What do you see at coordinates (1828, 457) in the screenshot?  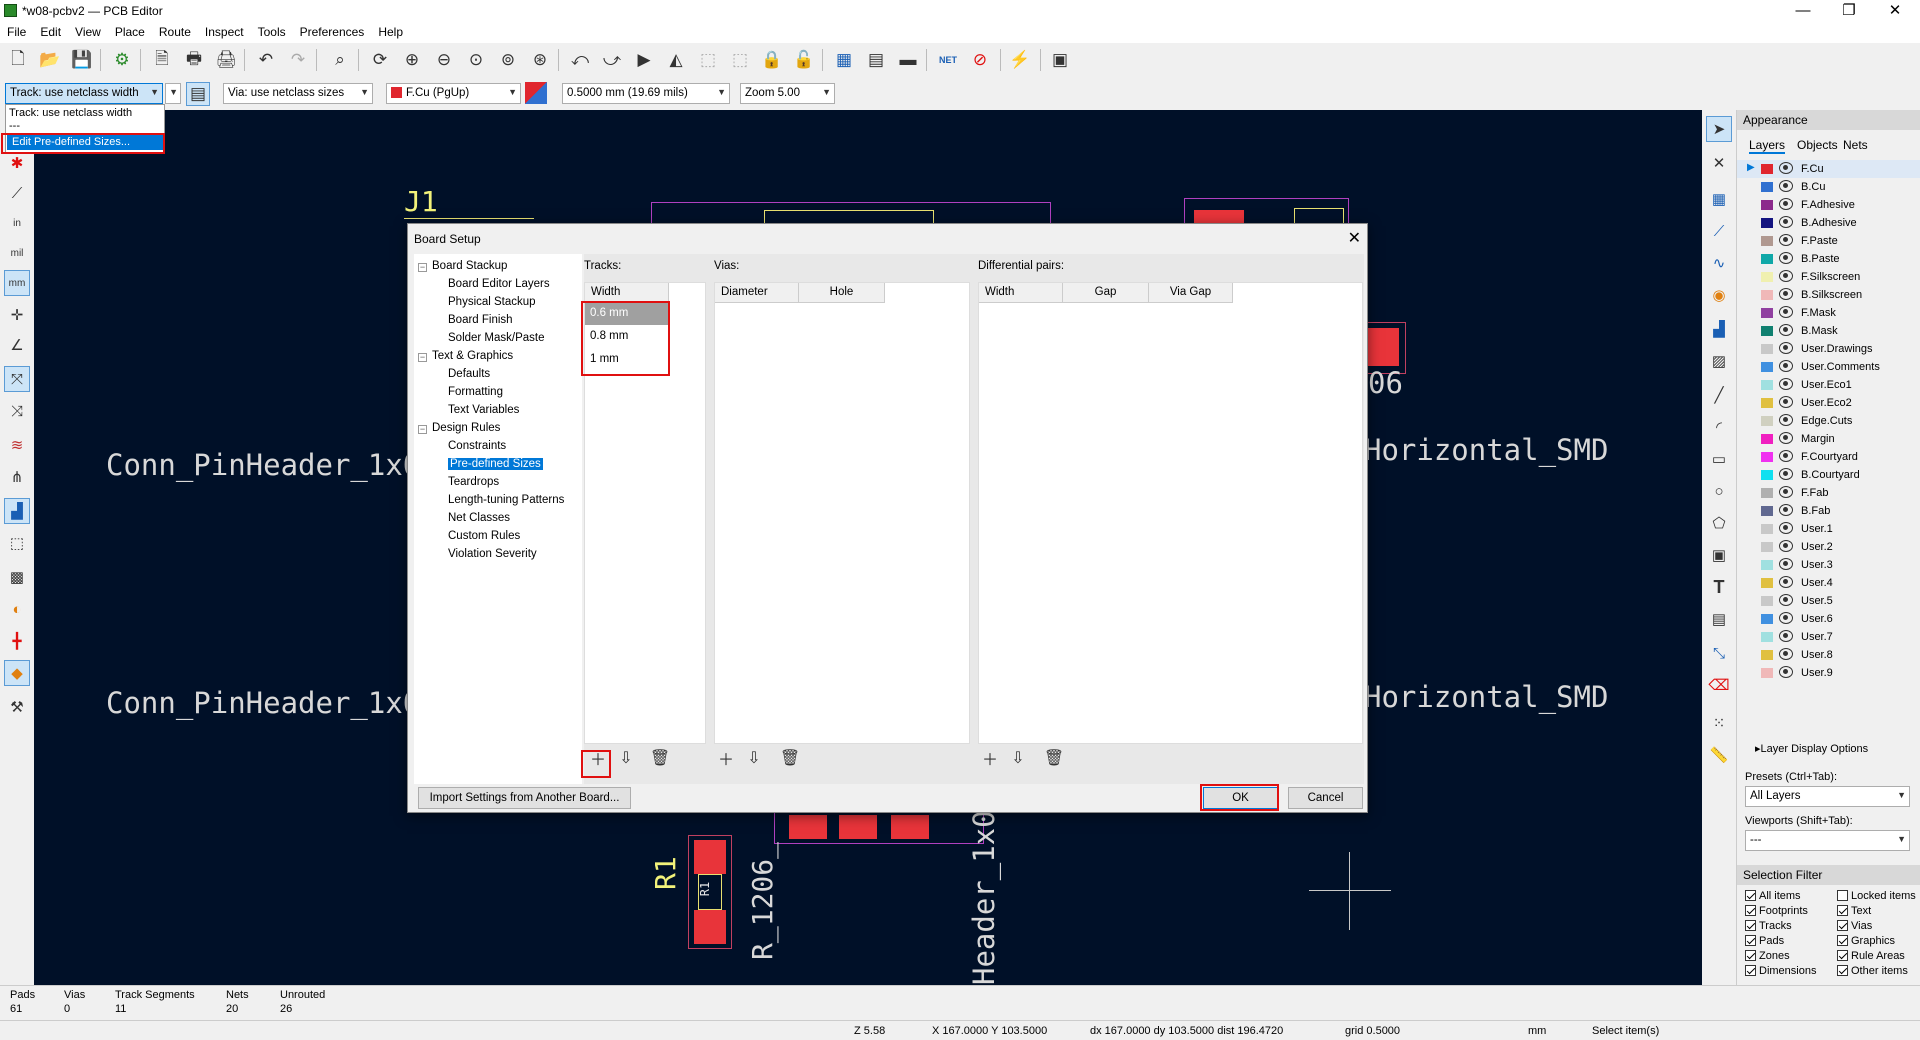 I see `layer-row: F.Courtyard` at bounding box center [1828, 457].